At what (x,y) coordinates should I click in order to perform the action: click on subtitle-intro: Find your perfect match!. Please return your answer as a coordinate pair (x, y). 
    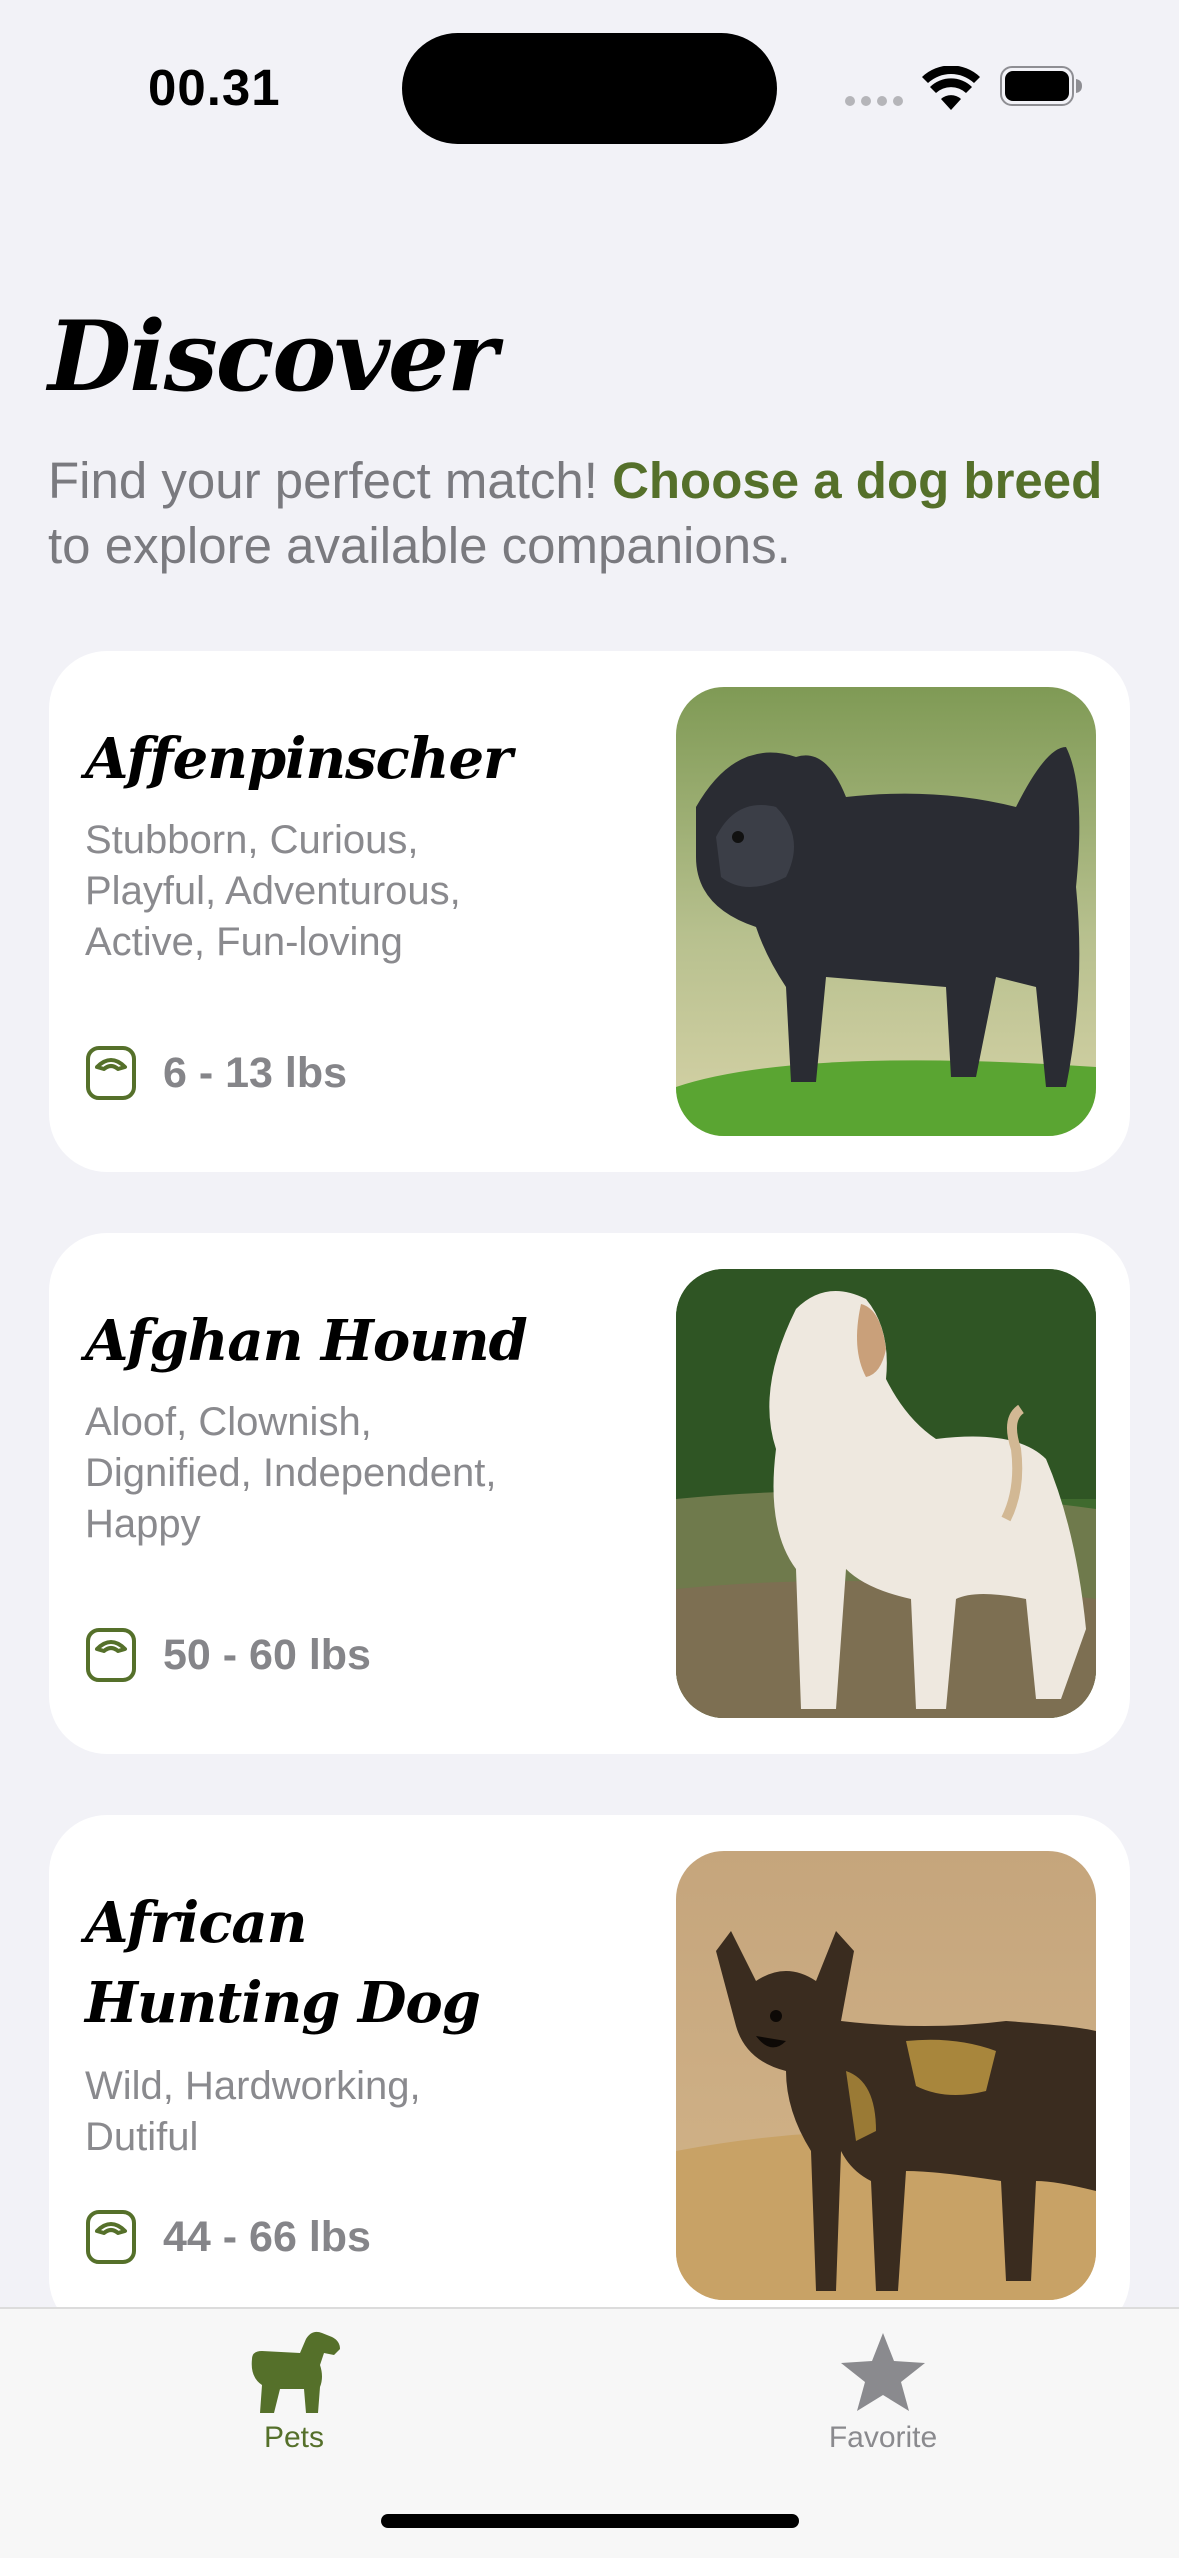
    Looking at the image, I should click on (330, 480).